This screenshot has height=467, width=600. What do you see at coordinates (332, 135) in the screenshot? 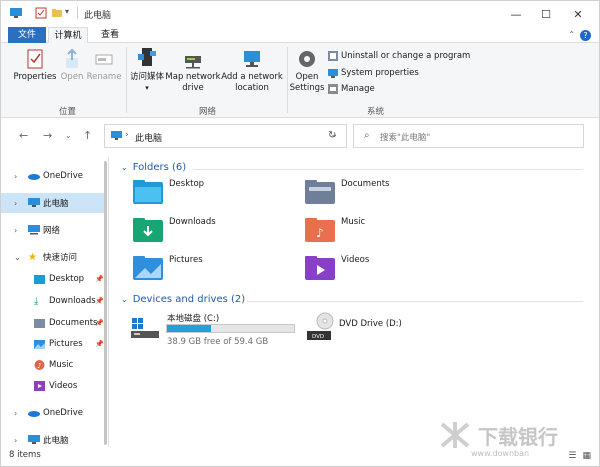
I see `refresh-icon: ↻` at bounding box center [332, 135].